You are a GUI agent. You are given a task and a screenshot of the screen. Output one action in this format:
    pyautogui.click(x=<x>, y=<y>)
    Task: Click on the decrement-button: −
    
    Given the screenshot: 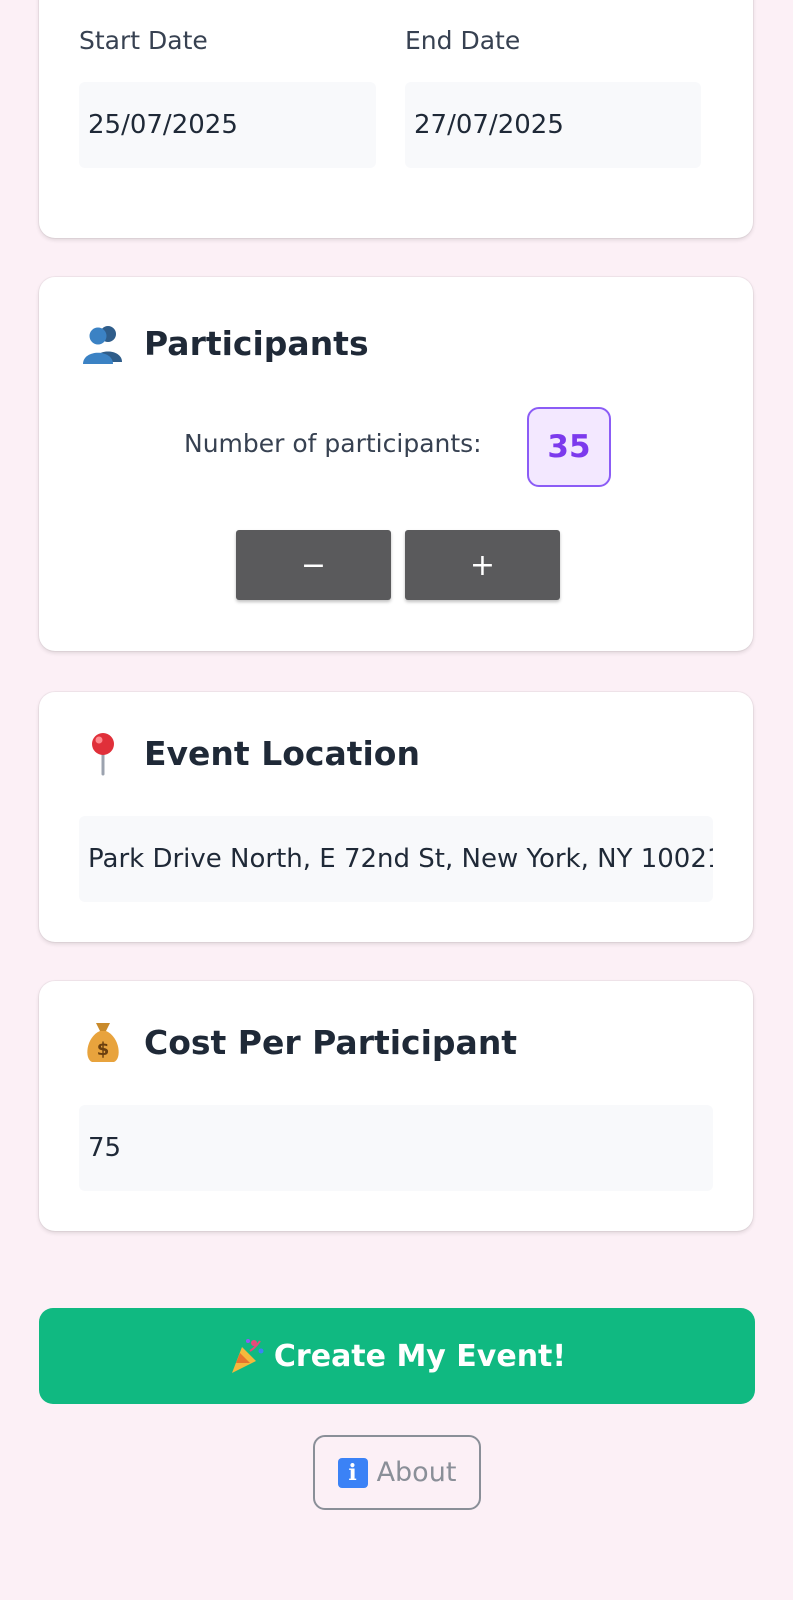 What is the action you would take?
    pyautogui.click(x=313, y=565)
    